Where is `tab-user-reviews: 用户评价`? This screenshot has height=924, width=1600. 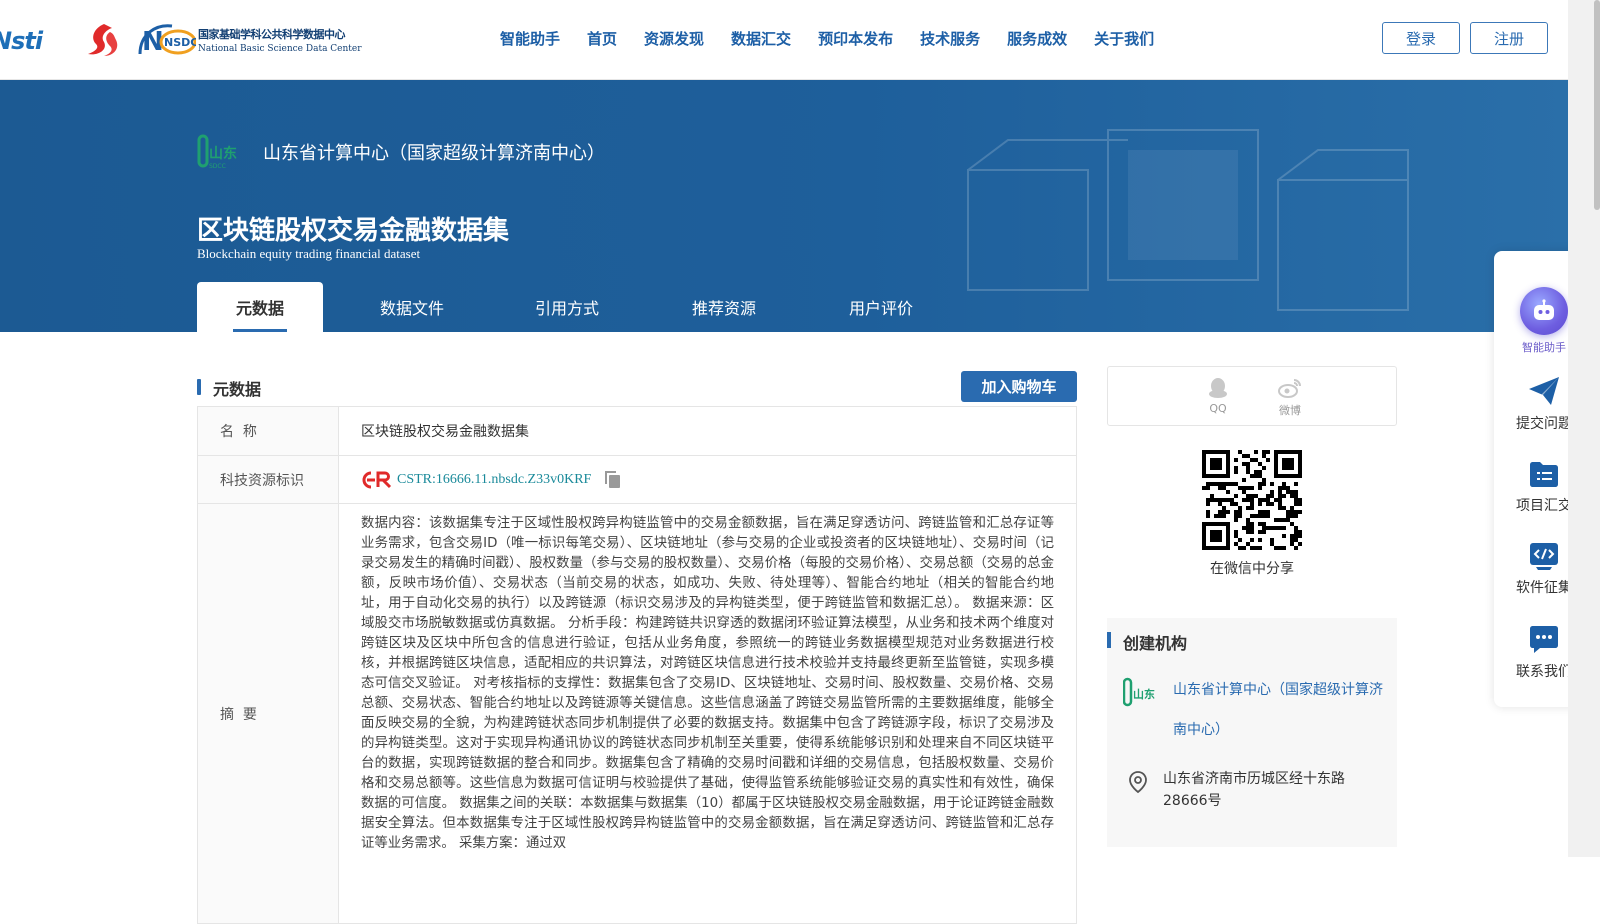
tab-user-reviews: 用户评价 is located at coordinates (881, 307).